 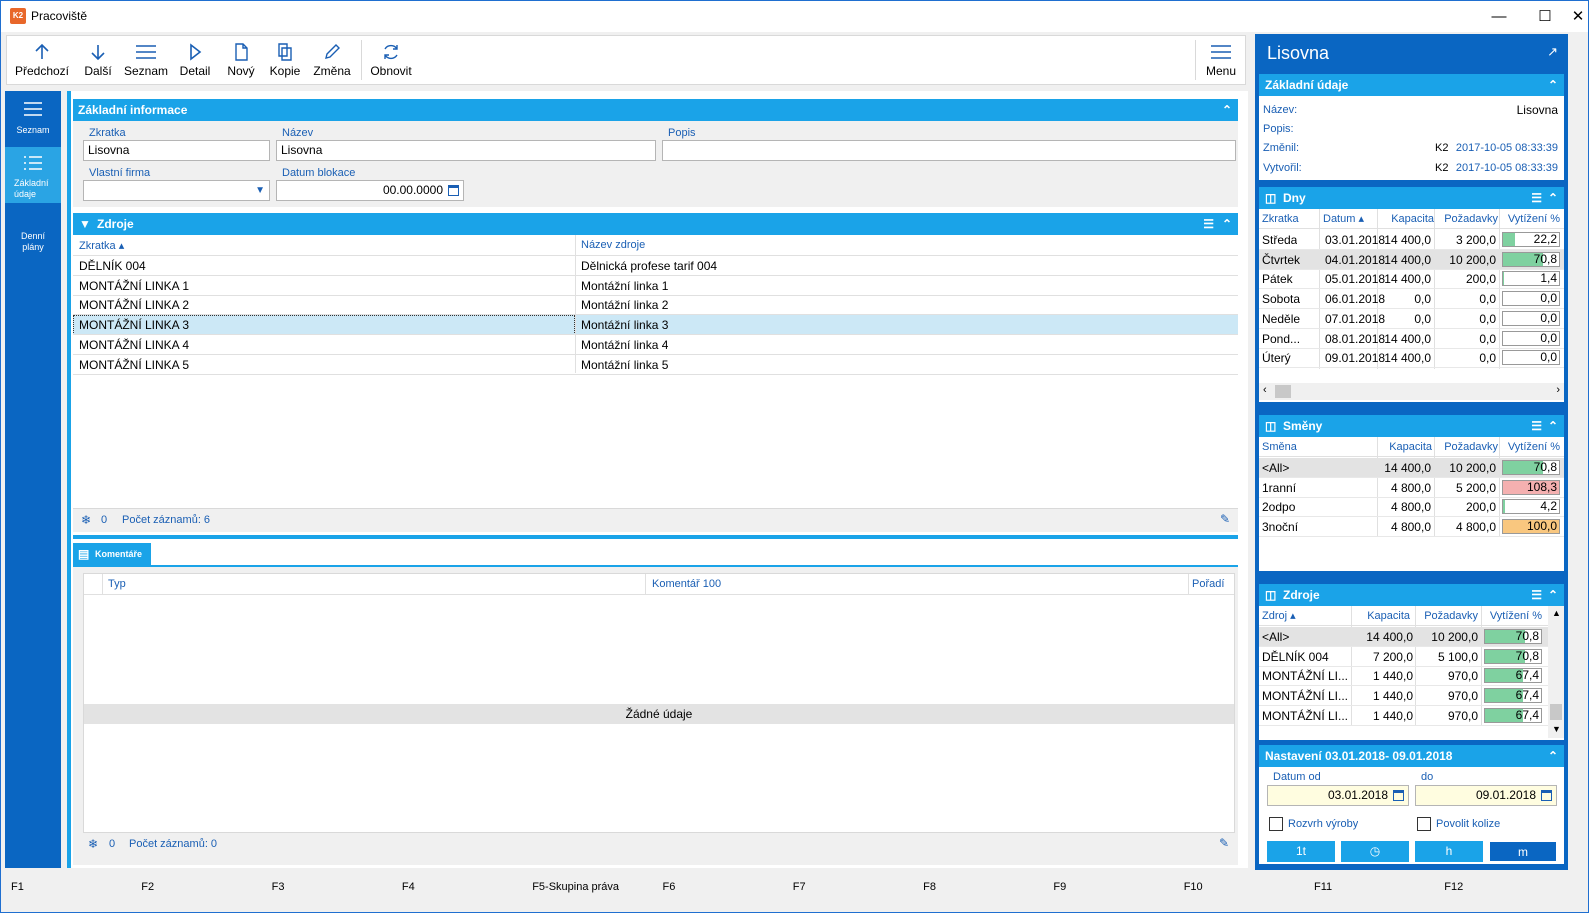 I want to click on copy-button: Kopie, so click(x=285, y=60).